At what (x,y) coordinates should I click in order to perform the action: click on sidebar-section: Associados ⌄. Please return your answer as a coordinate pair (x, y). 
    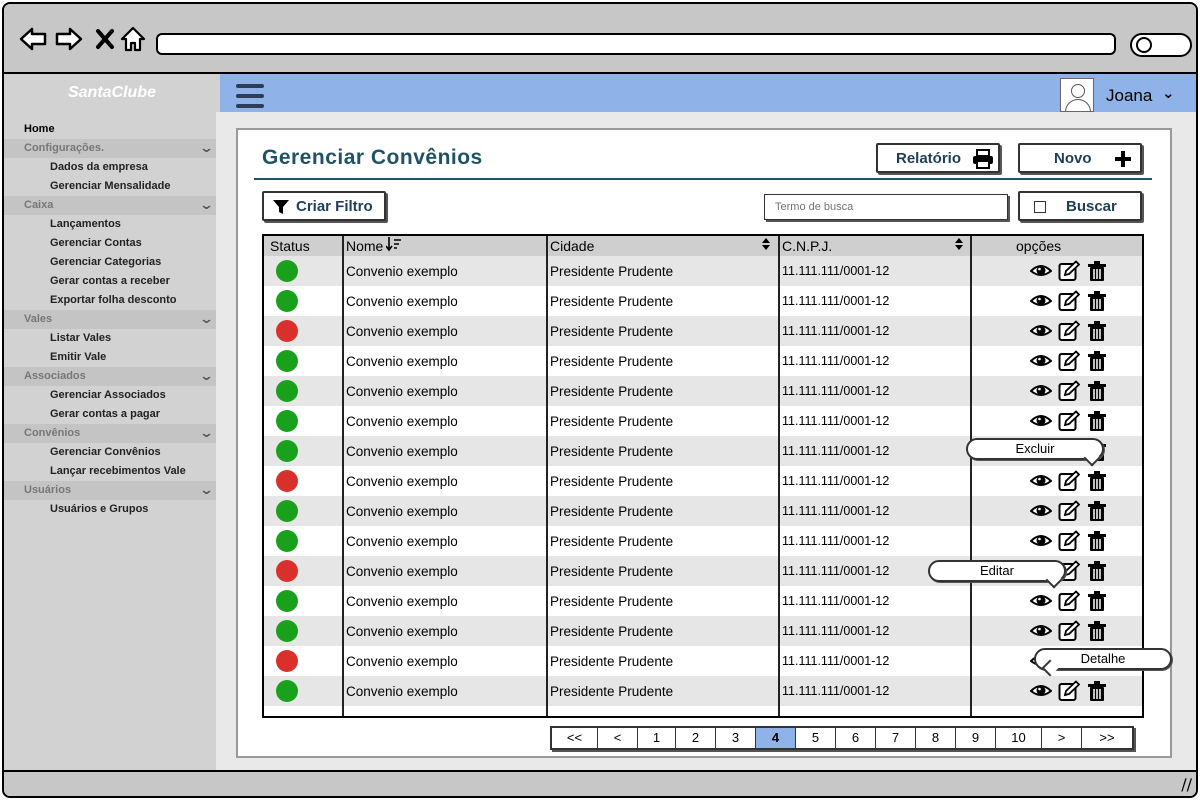
    Looking at the image, I should click on (112, 376).